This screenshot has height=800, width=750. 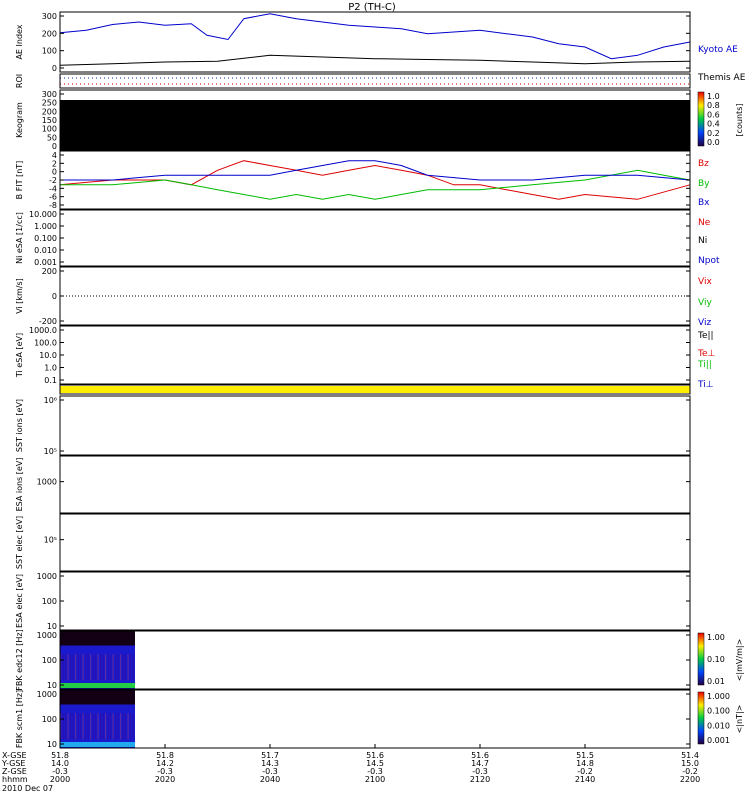 I want to click on legend-label: Viz, so click(x=704, y=323).